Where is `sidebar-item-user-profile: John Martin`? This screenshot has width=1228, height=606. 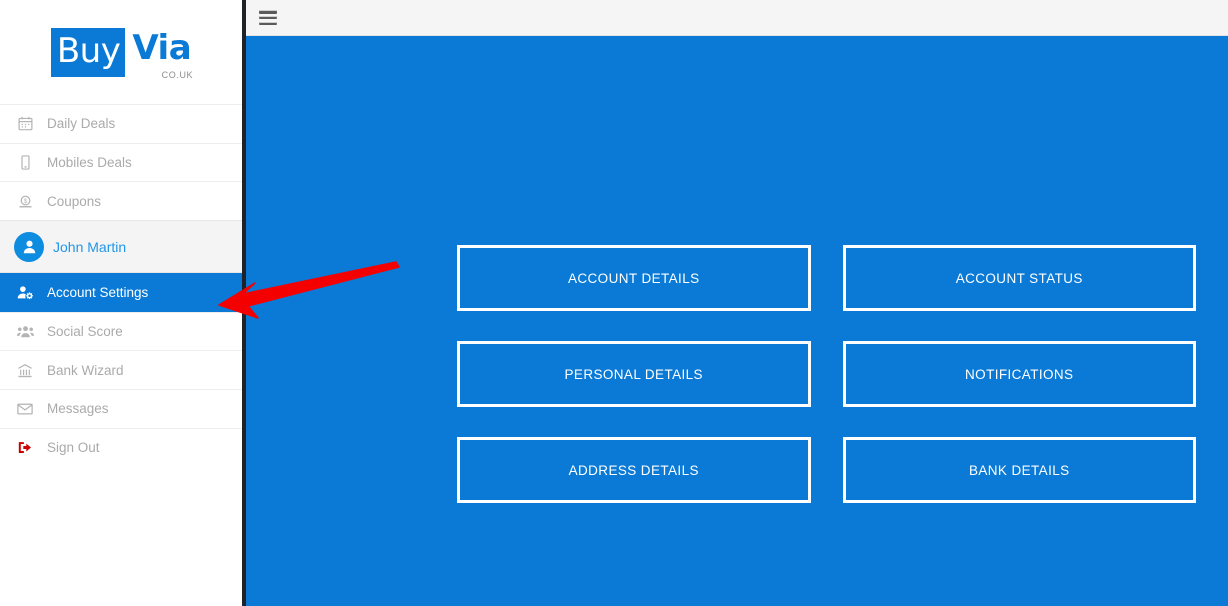
sidebar-item-user-profile: John Martin is located at coordinates (121, 247).